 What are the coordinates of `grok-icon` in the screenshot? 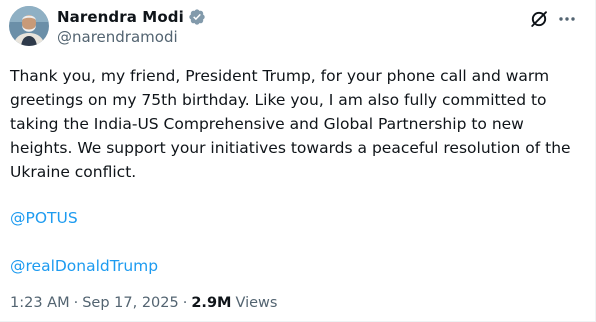 It's located at (539, 19).